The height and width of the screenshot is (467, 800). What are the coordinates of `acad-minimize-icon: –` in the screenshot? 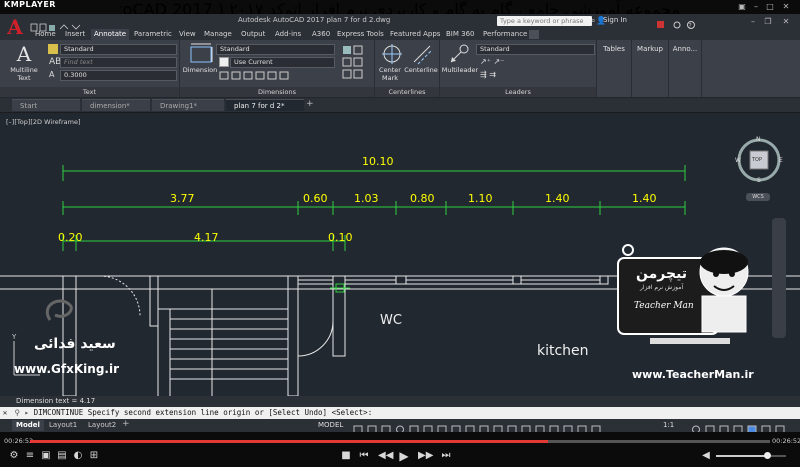 It's located at (753, 22).